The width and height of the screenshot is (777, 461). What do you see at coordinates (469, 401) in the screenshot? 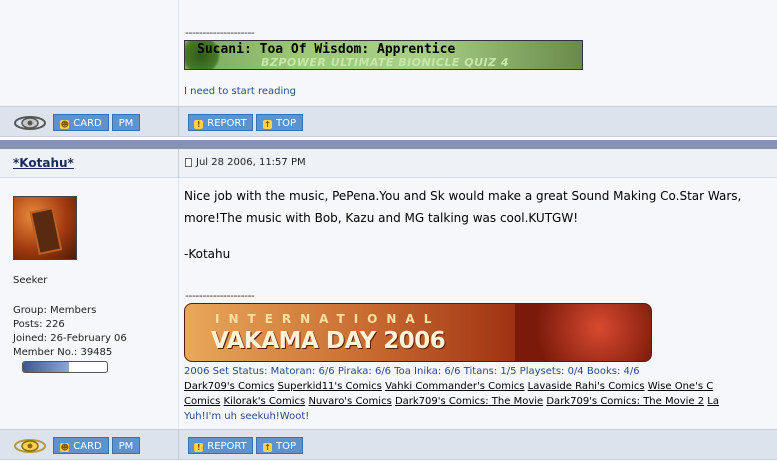
I see `comic-link: Dark709's Comics: The Movie` at bounding box center [469, 401].